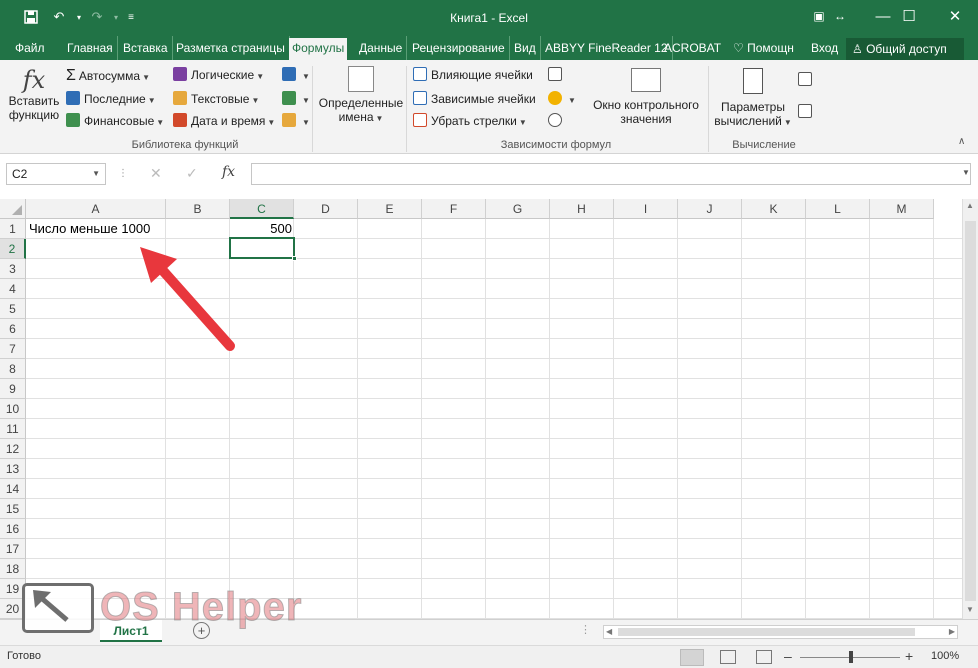  What do you see at coordinates (13, 289) in the screenshot?
I see `row-header-4: 4` at bounding box center [13, 289].